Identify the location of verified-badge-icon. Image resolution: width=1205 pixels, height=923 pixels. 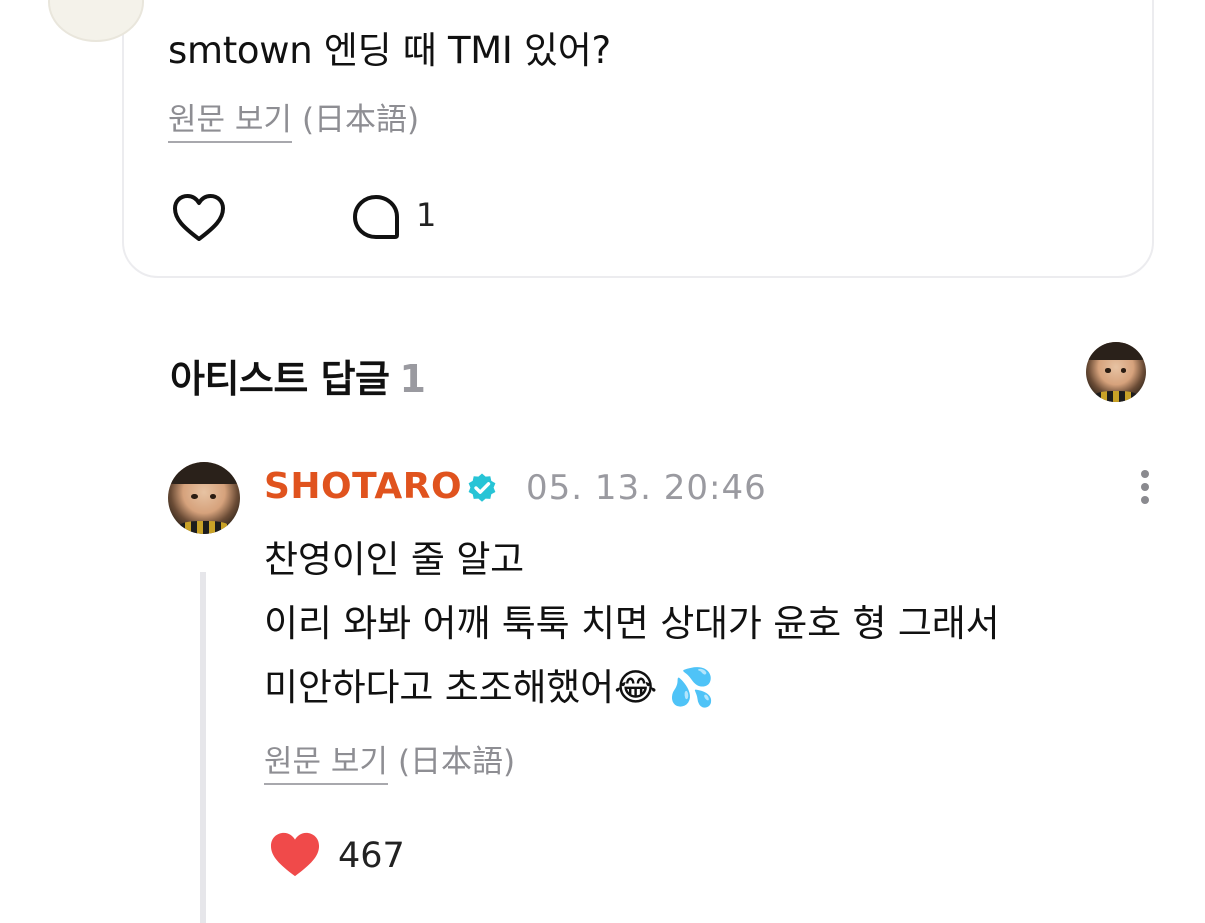
(482, 487).